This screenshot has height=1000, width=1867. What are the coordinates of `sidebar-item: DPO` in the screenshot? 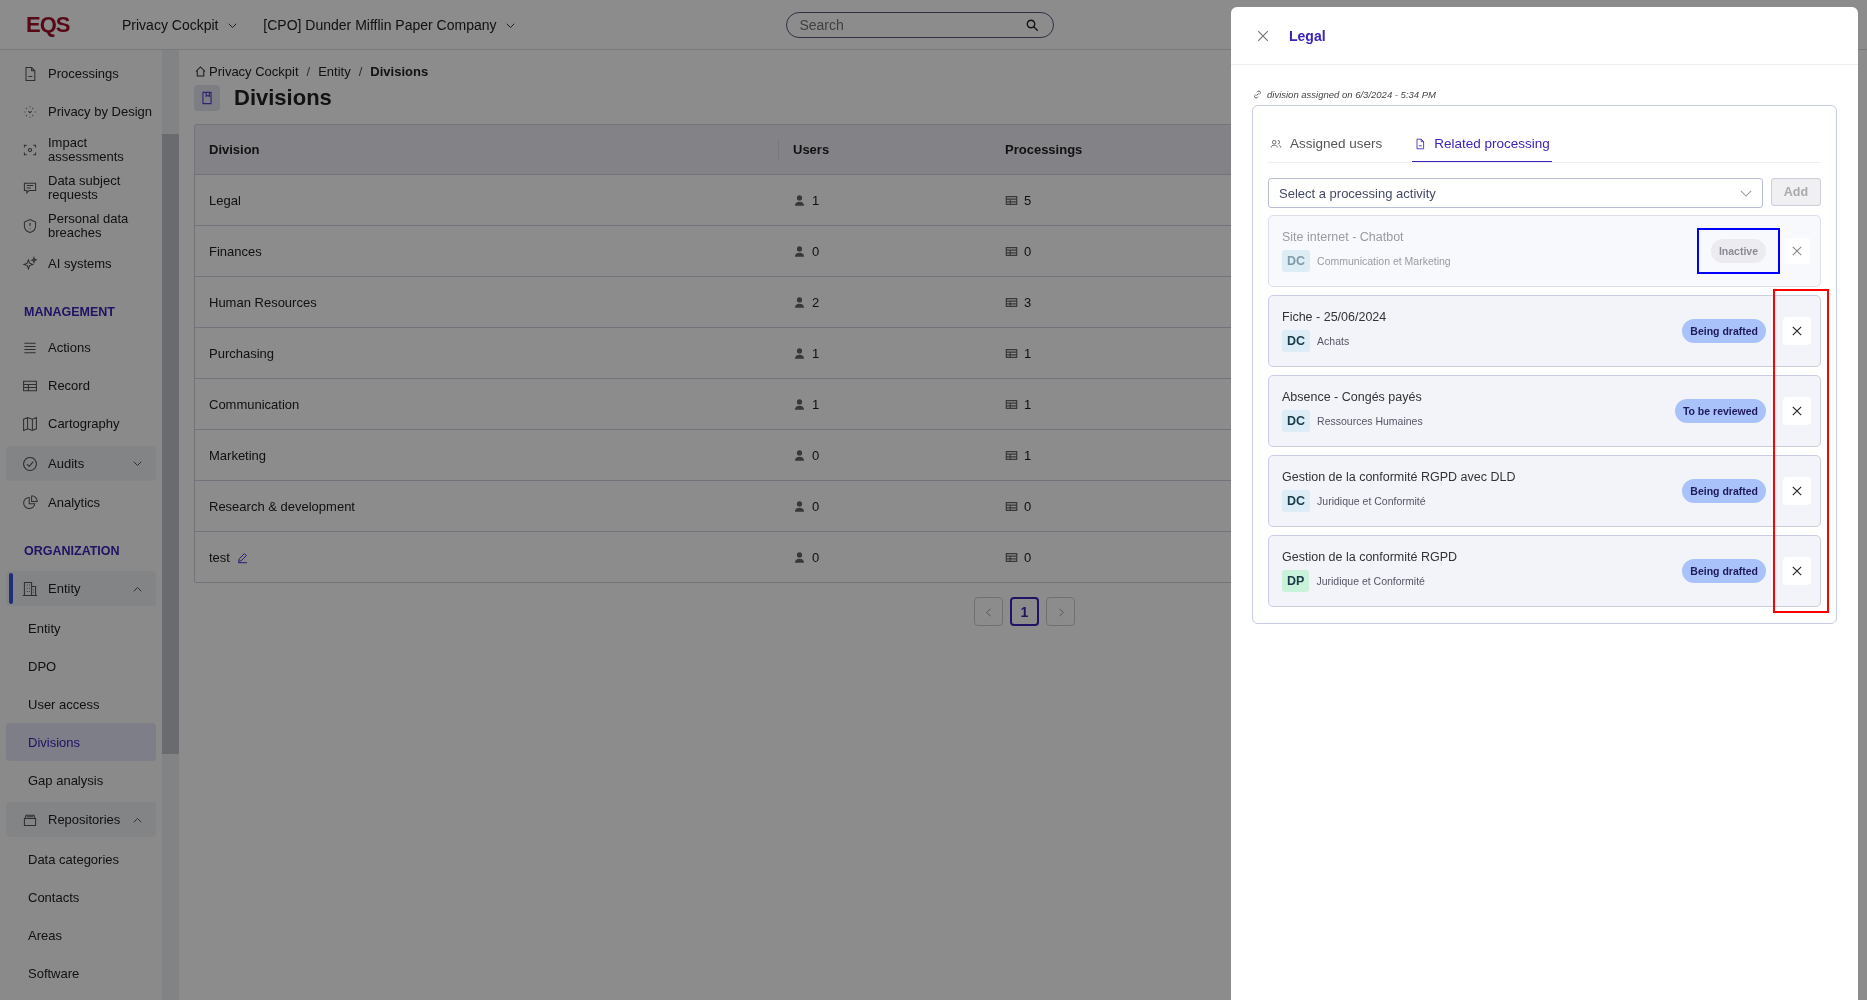 It's located at (81, 666).